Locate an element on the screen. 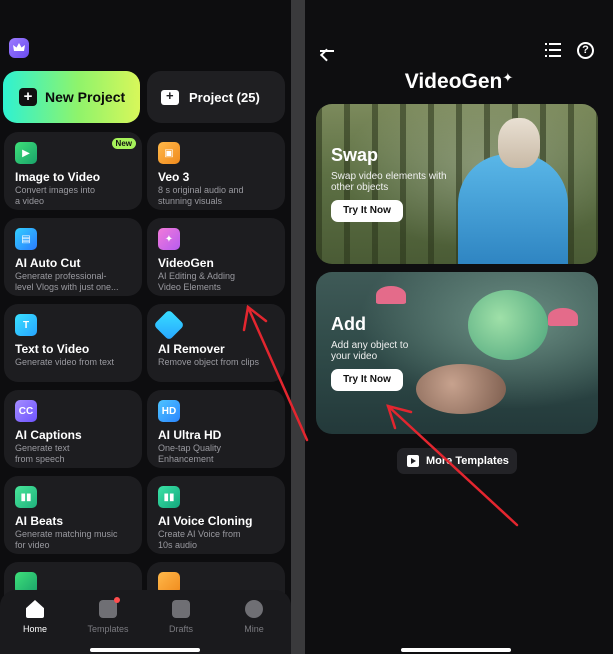 The height and width of the screenshot is (654, 613). tab-mine: Mine is located at coordinates (254, 617).